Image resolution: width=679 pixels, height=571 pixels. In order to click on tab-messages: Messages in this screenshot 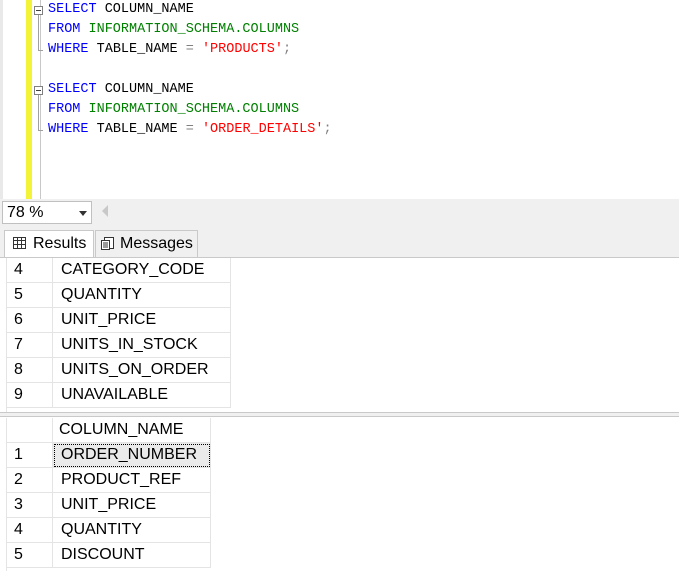, I will do `click(146, 243)`.